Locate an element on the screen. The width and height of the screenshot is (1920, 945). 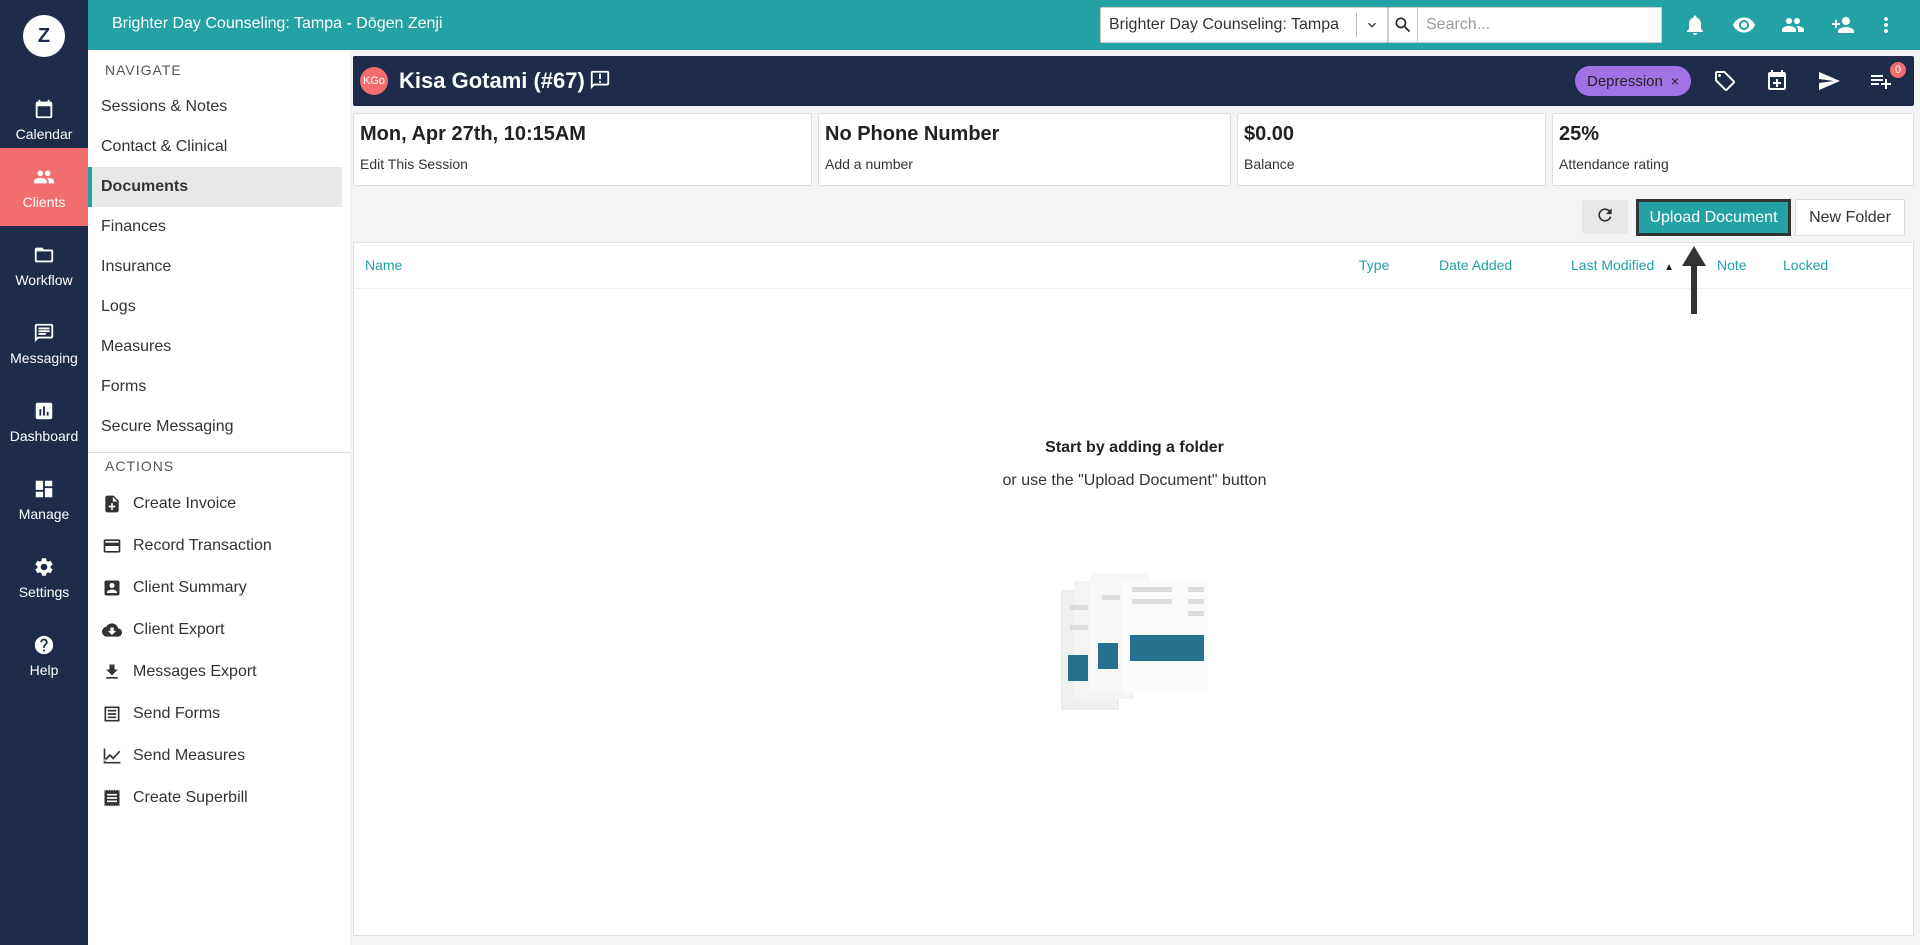
action-send-forms: Send Forms is located at coordinates (215, 714).